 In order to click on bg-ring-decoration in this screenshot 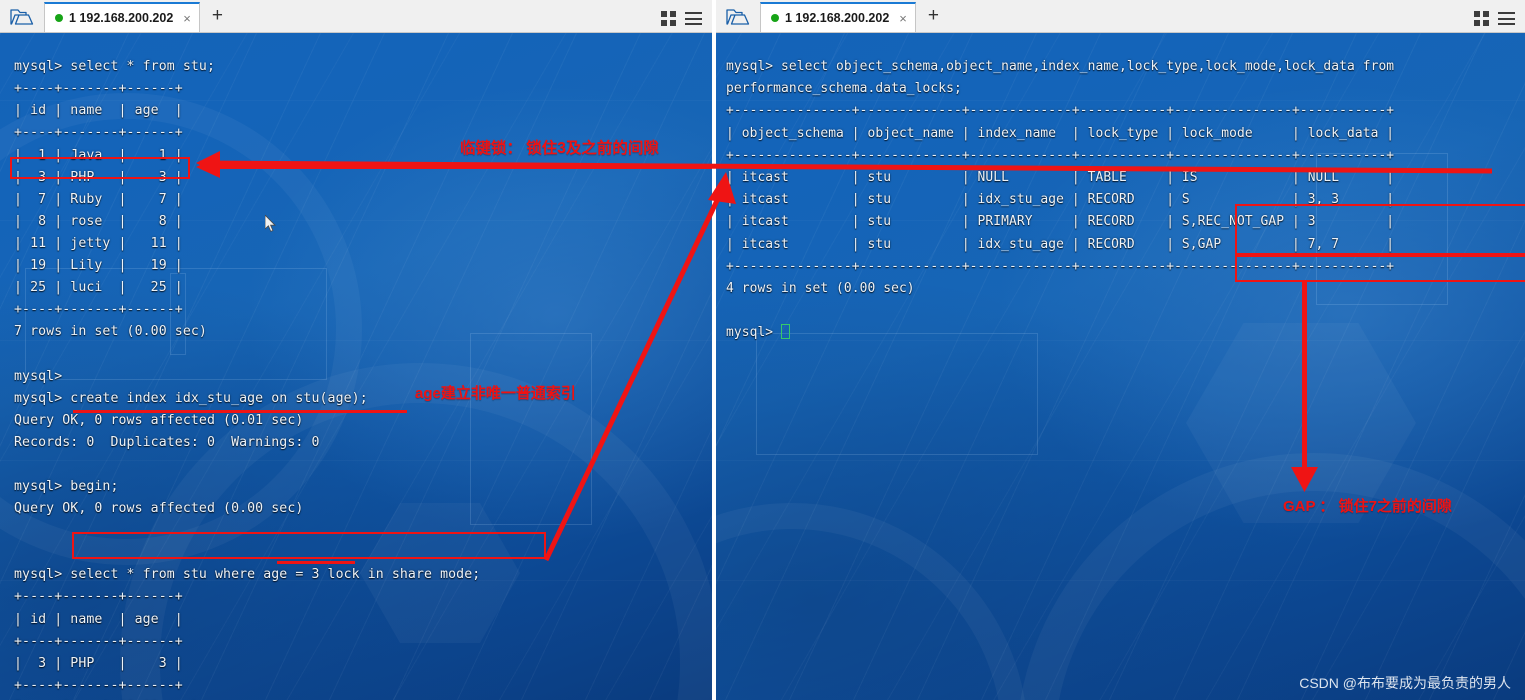, I will do `click(1270, 576)`.